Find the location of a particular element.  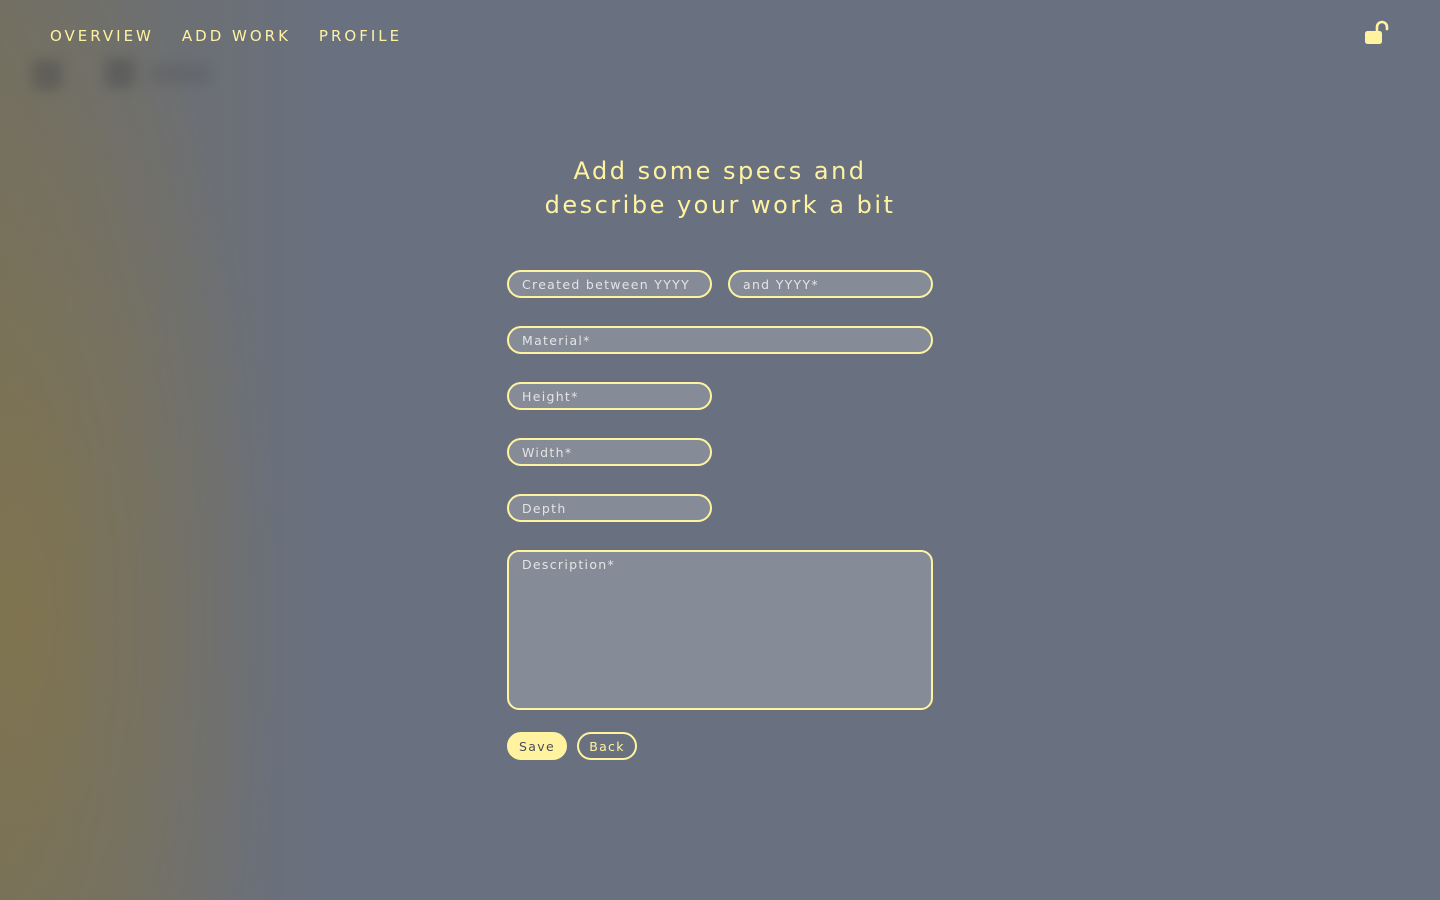

material-input is located at coordinates (720, 340).